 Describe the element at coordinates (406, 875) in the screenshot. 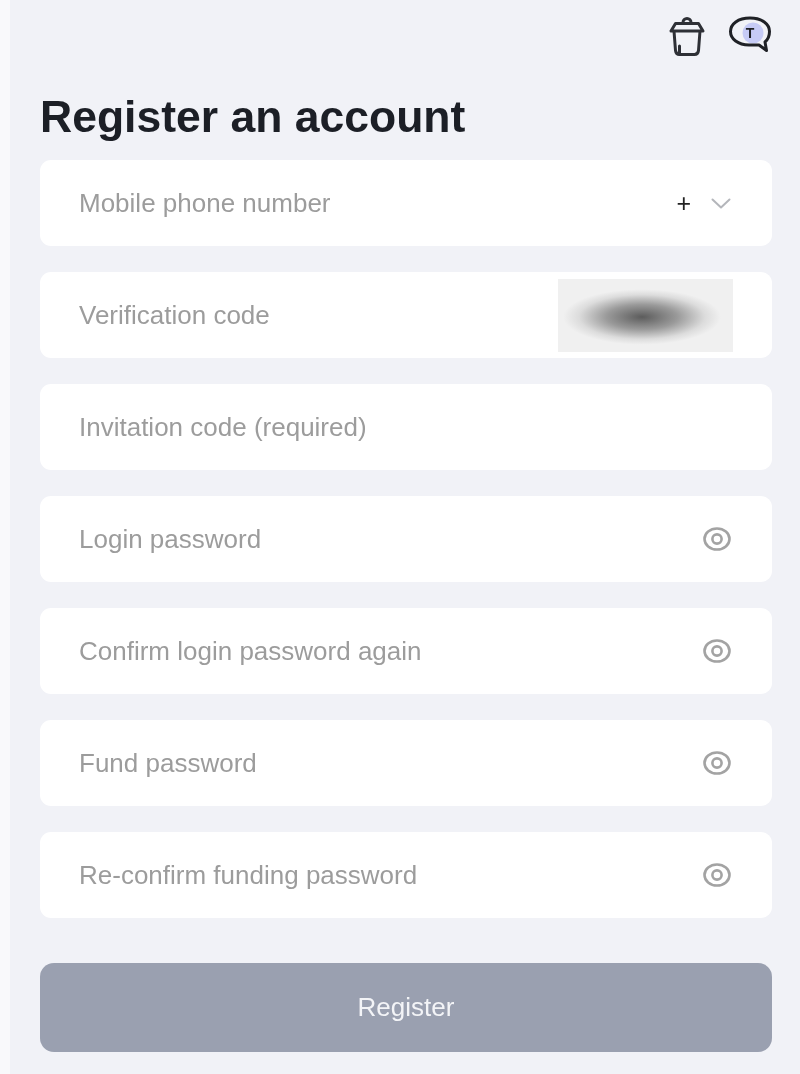

I see `password-field: Re-confirm funding password` at that location.